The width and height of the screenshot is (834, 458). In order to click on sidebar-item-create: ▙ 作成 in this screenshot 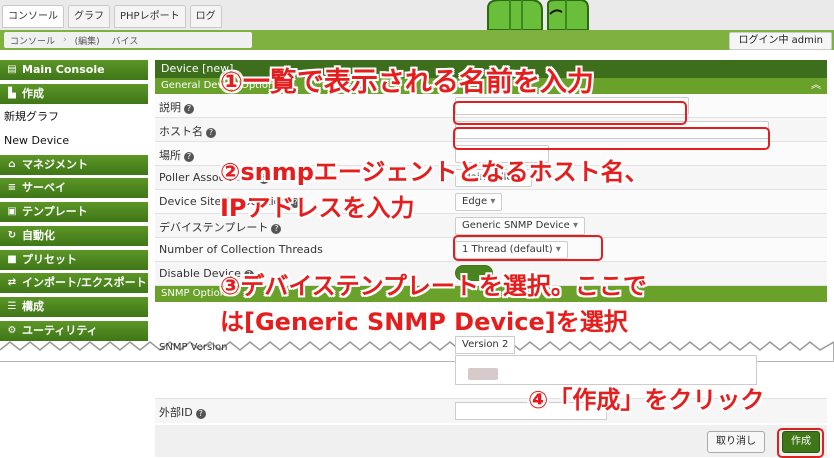, I will do `click(74, 93)`.